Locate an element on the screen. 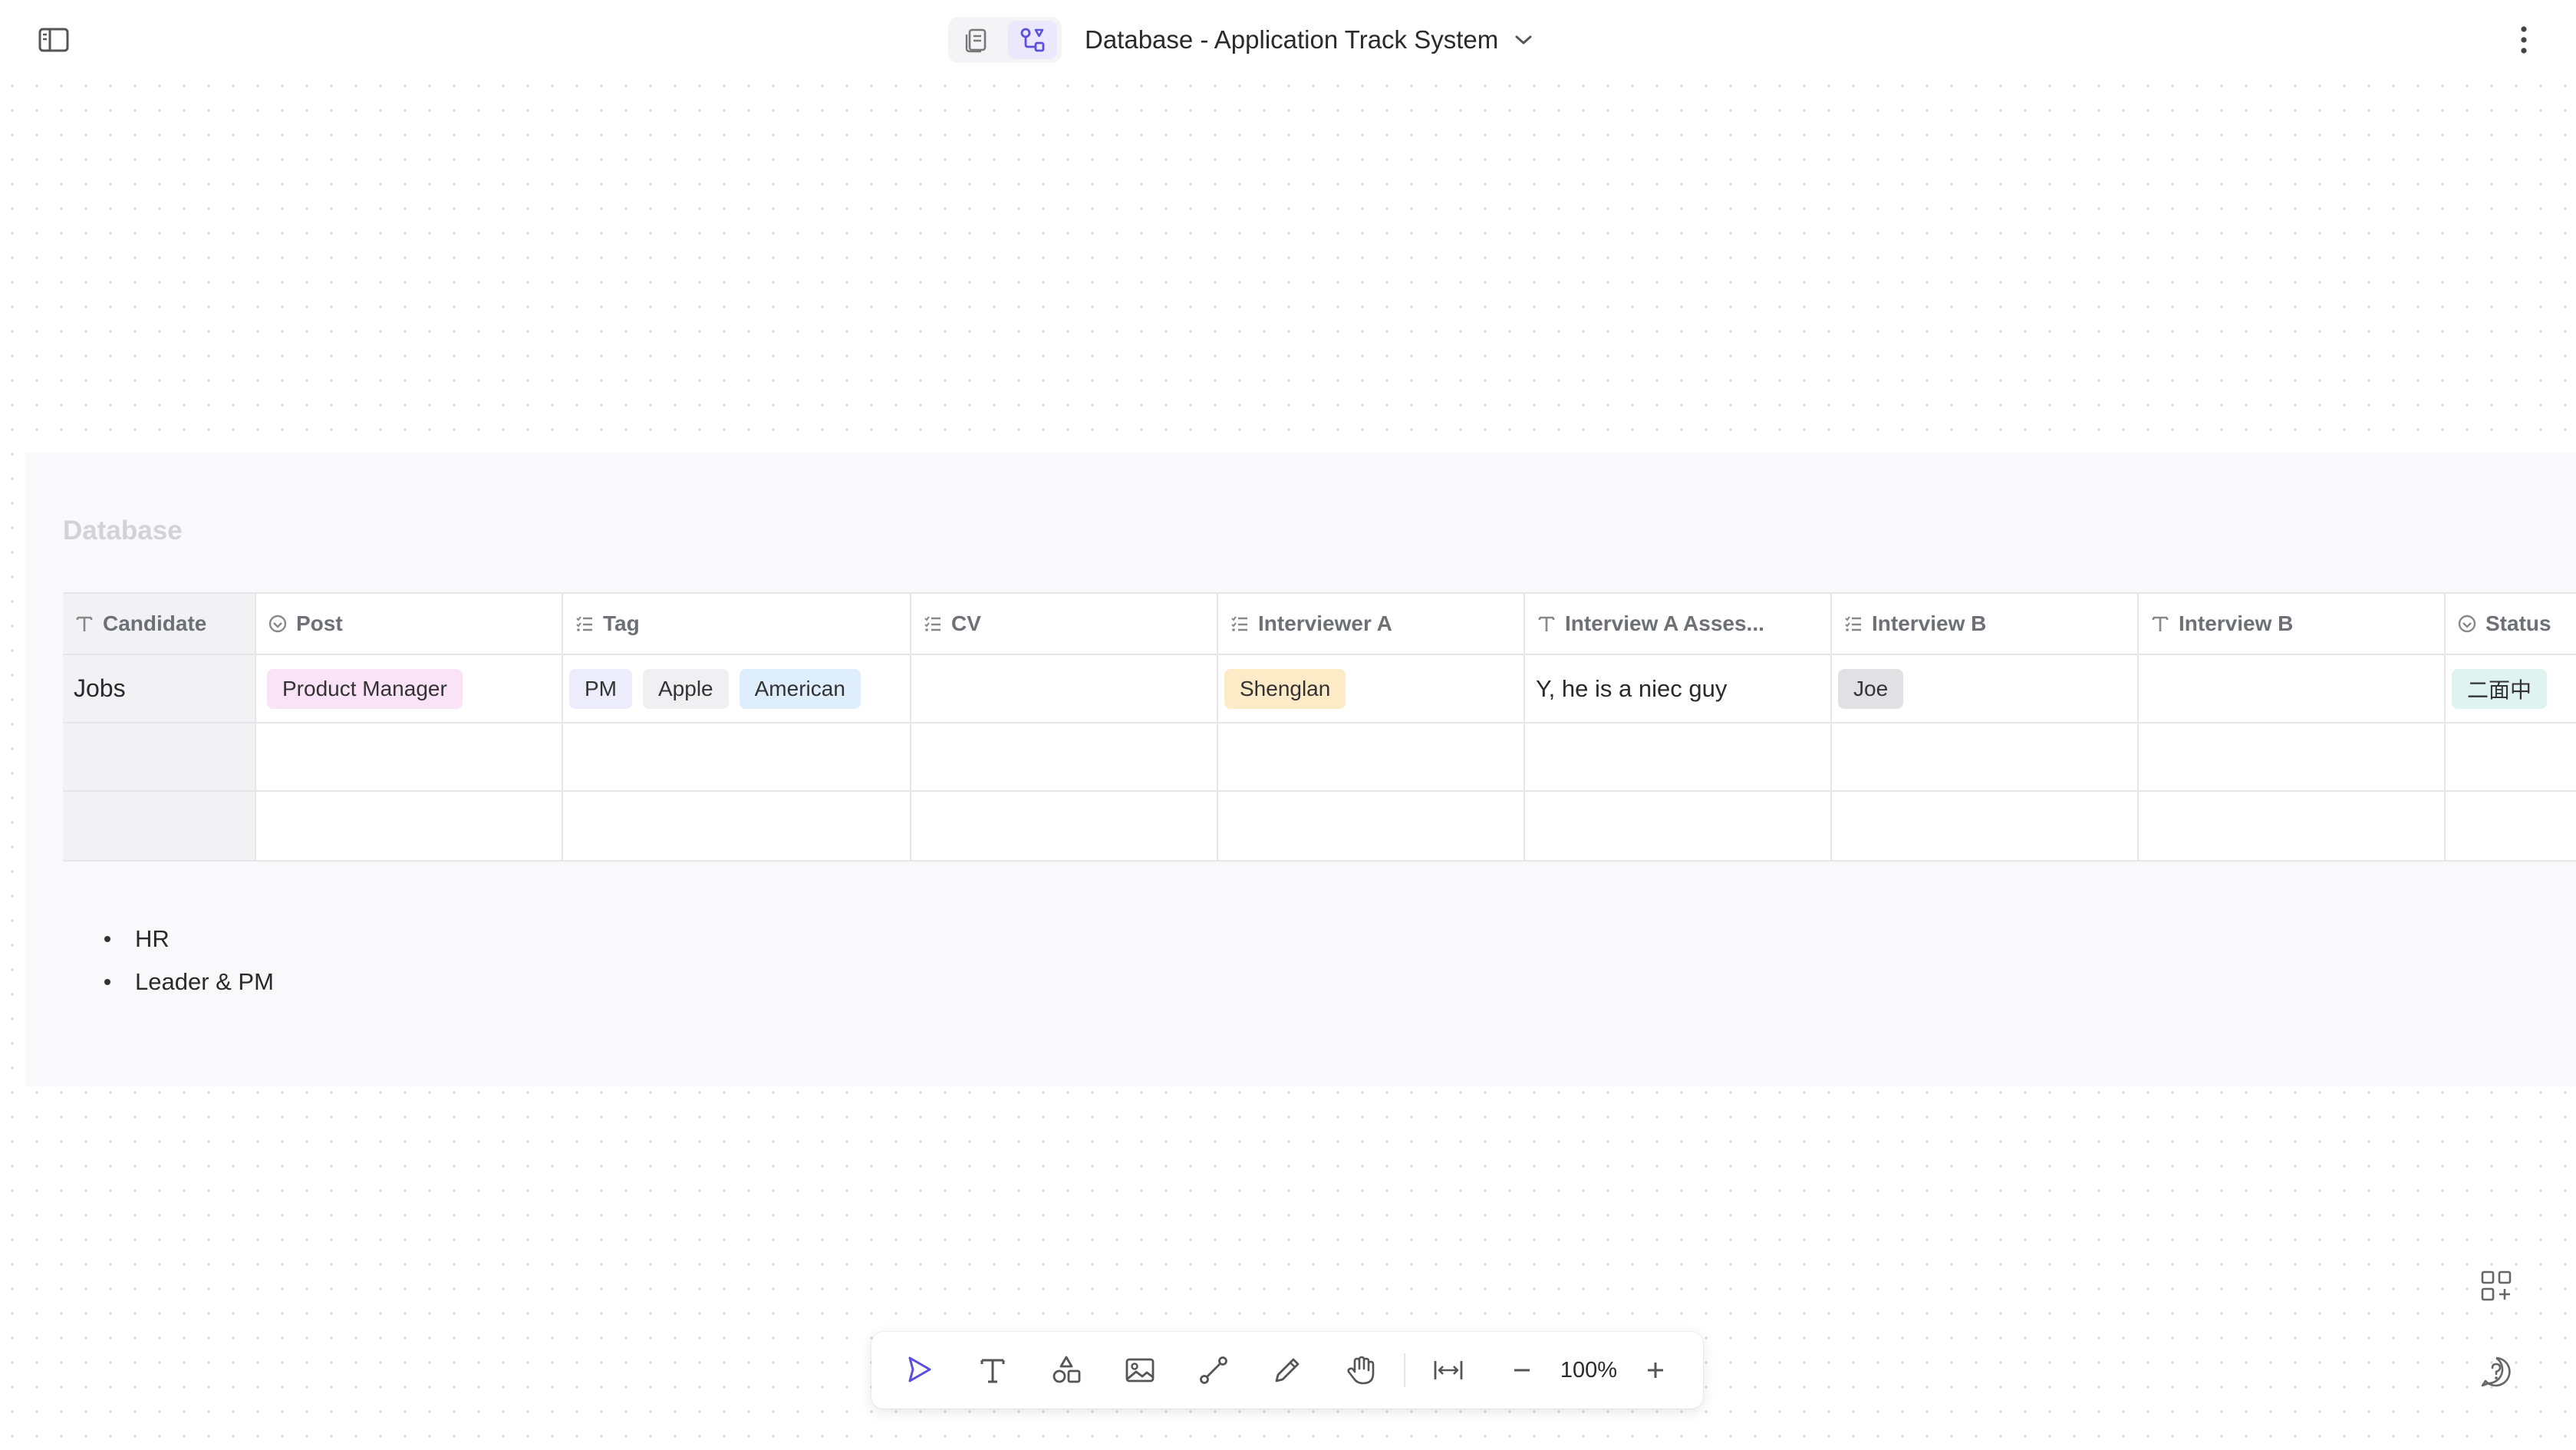  select-icon is located at coordinates (277, 623).